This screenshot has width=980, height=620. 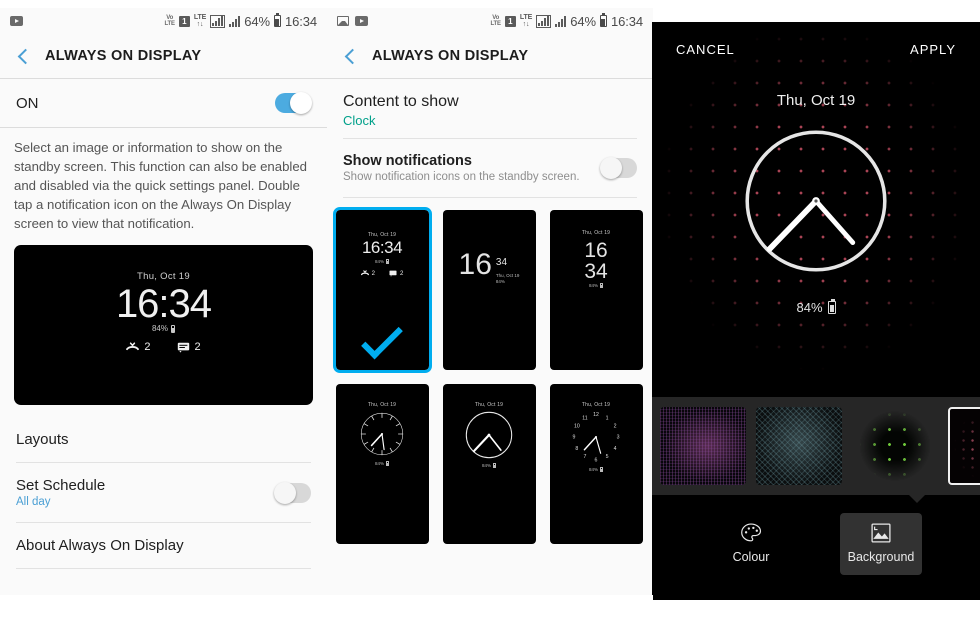 I want to click on thumb-hour: 16, so click(x=596, y=250).